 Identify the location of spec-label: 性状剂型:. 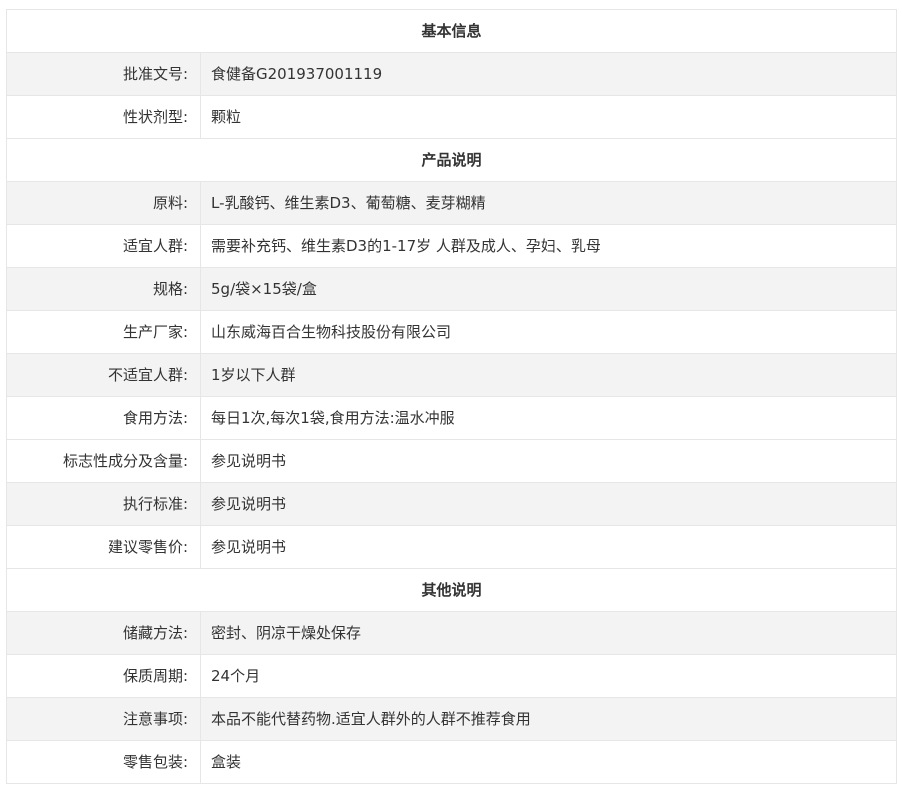
(103, 117).